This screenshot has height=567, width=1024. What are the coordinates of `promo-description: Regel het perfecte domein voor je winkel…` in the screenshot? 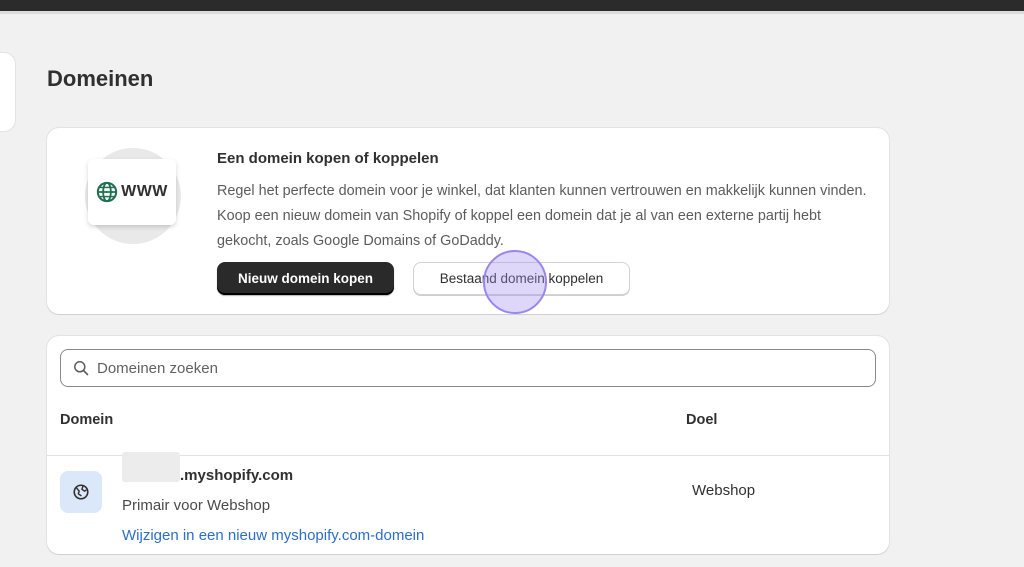 It's located at (542, 216).